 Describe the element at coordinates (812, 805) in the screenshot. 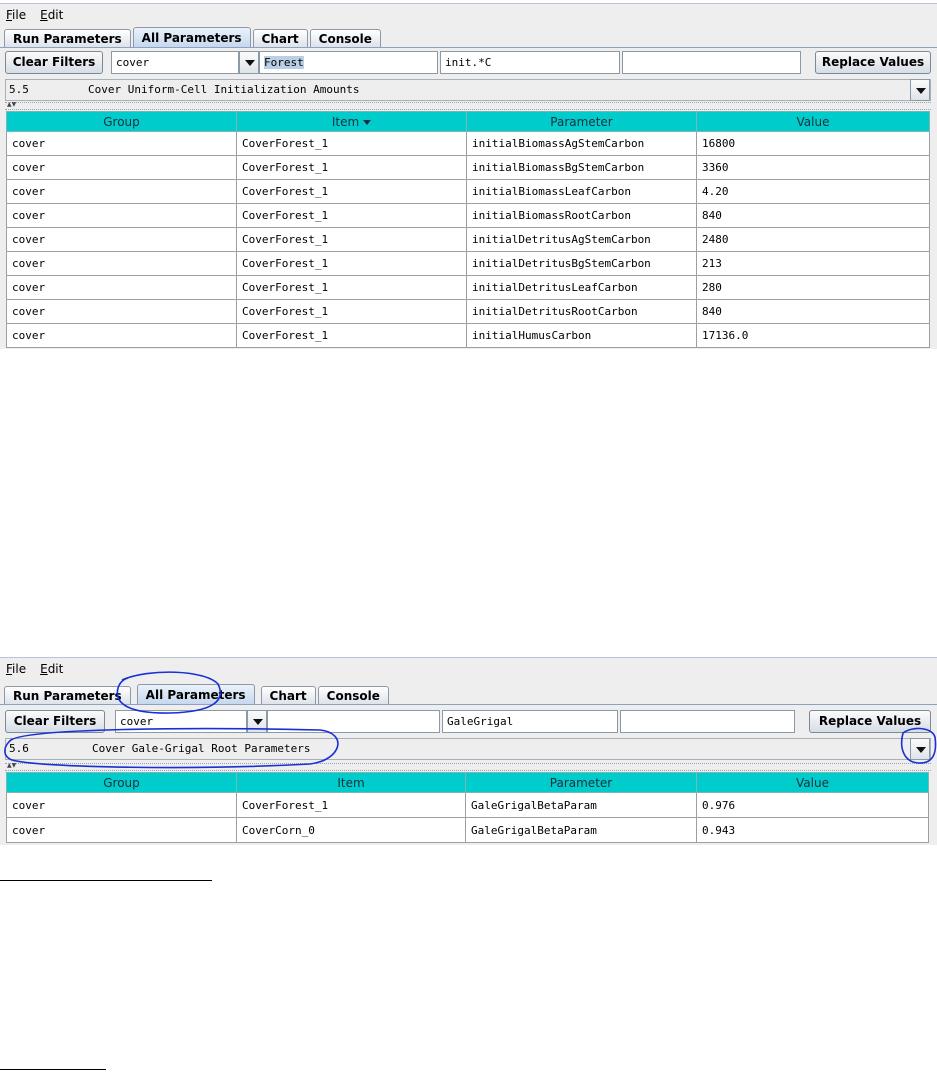

I see `cell-value: 0.976` at that location.